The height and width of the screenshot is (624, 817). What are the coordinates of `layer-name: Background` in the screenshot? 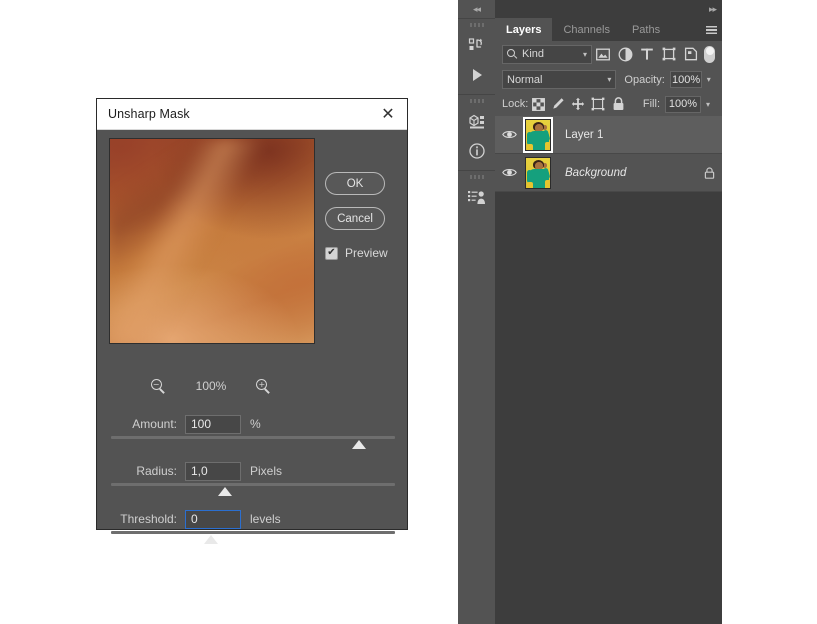 It's located at (630, 173).